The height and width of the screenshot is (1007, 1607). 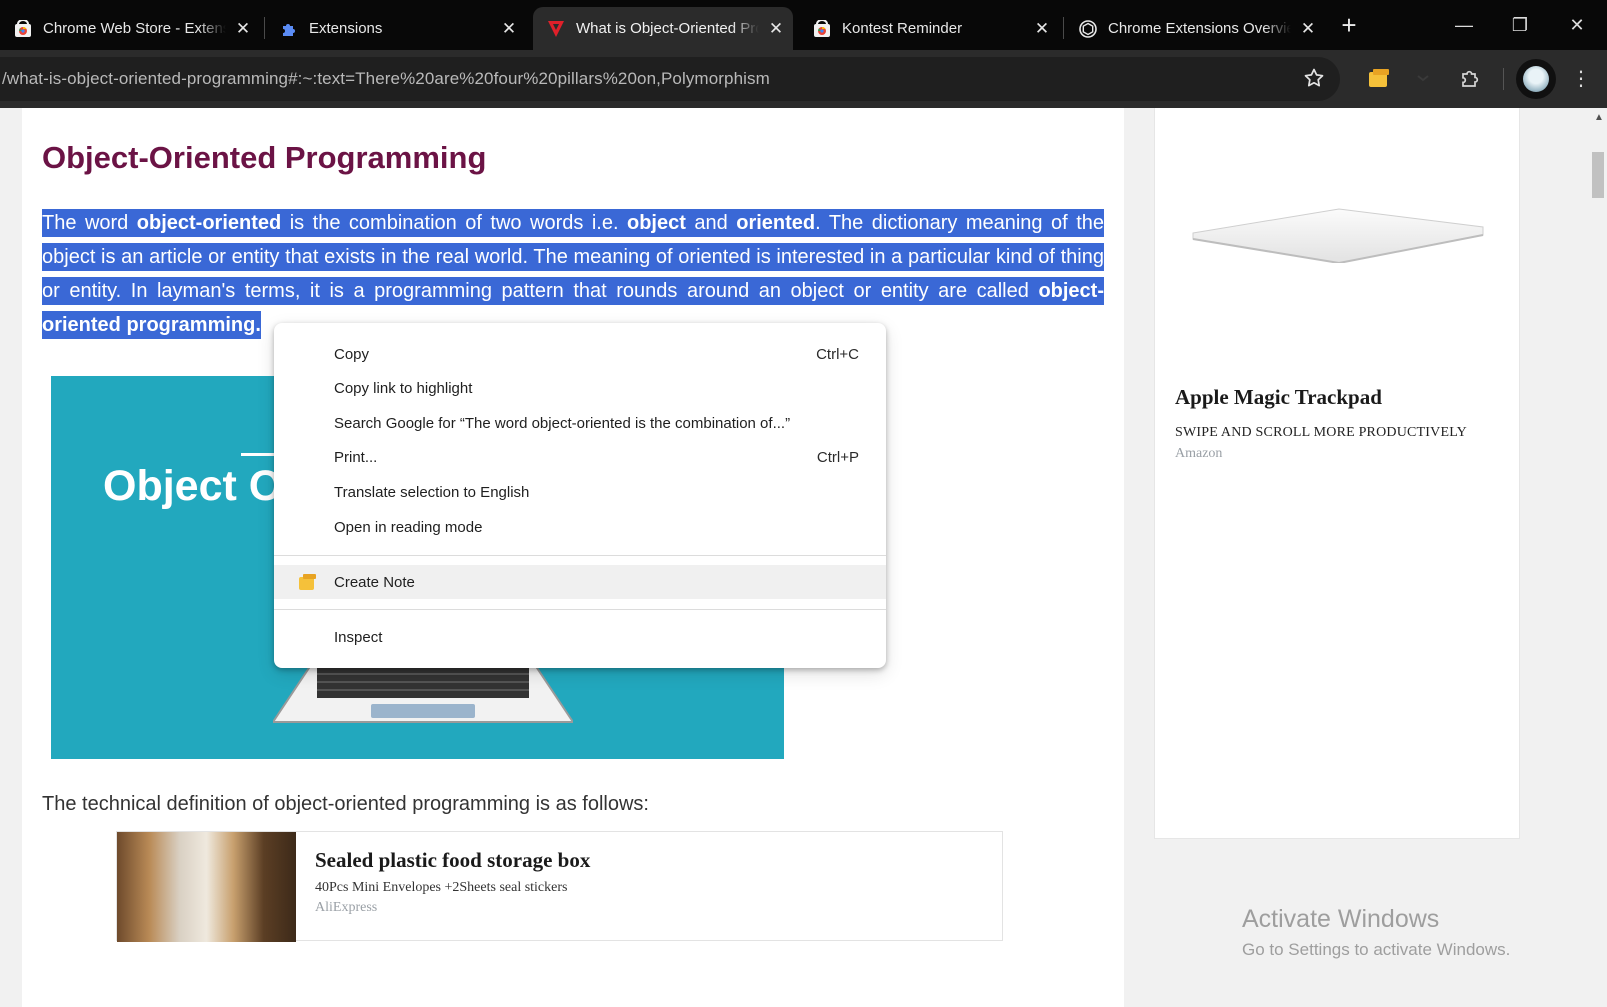 What do you see at coordinates (374, 582) in the screenshot?
I see `menu-item-label: Create Note` at bounding box center [374, 582].